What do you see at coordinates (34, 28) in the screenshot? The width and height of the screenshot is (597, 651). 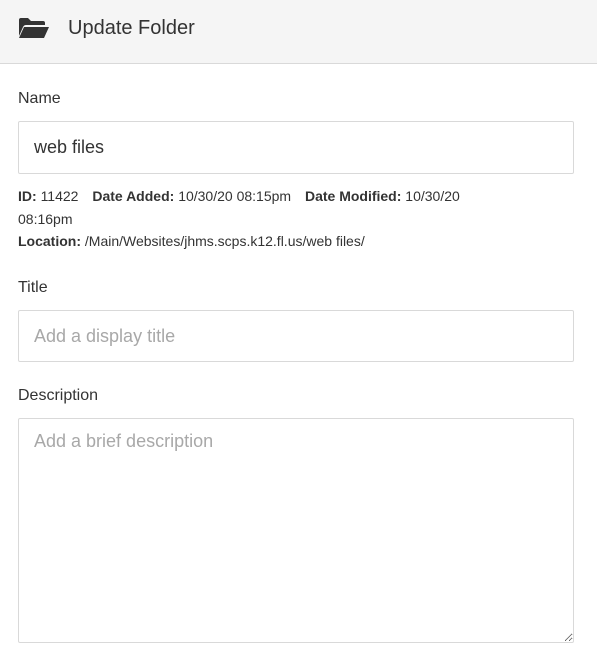 I see `folder-open-icon` at bounding box center [34, 28].